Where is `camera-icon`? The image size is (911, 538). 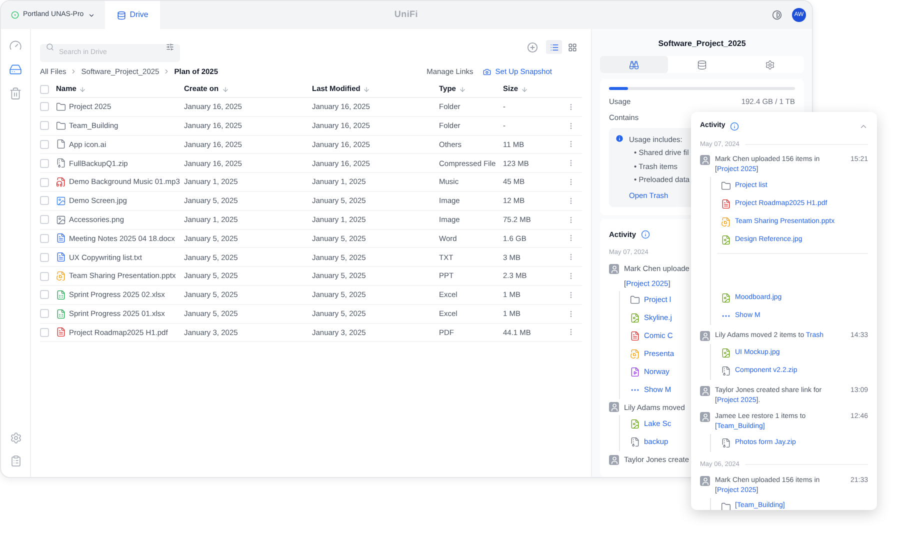
camera-icon is located at coordinates (487, 72).